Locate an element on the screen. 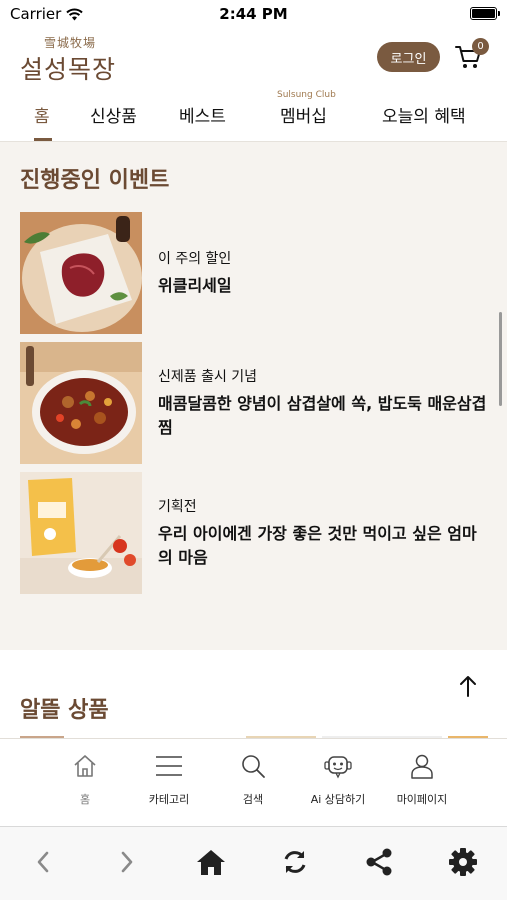  settings-icon is located at coordinates (463, 862).